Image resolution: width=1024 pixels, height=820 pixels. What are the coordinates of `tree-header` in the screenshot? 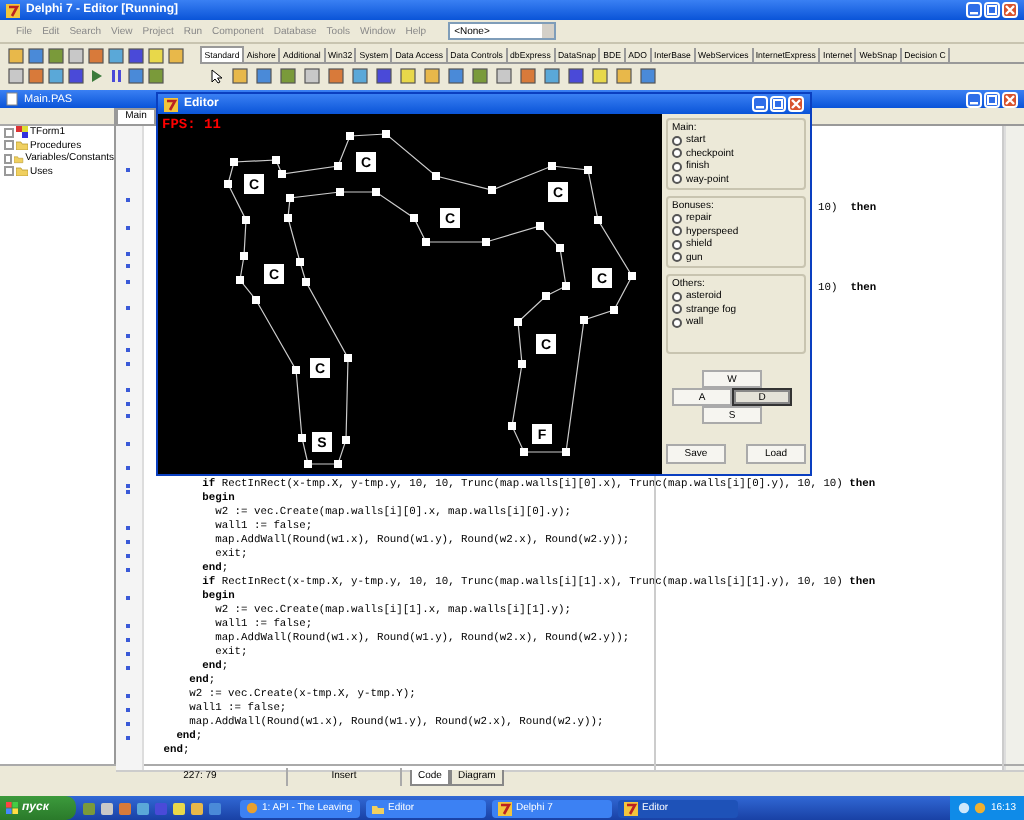 It's located at (57, 117).